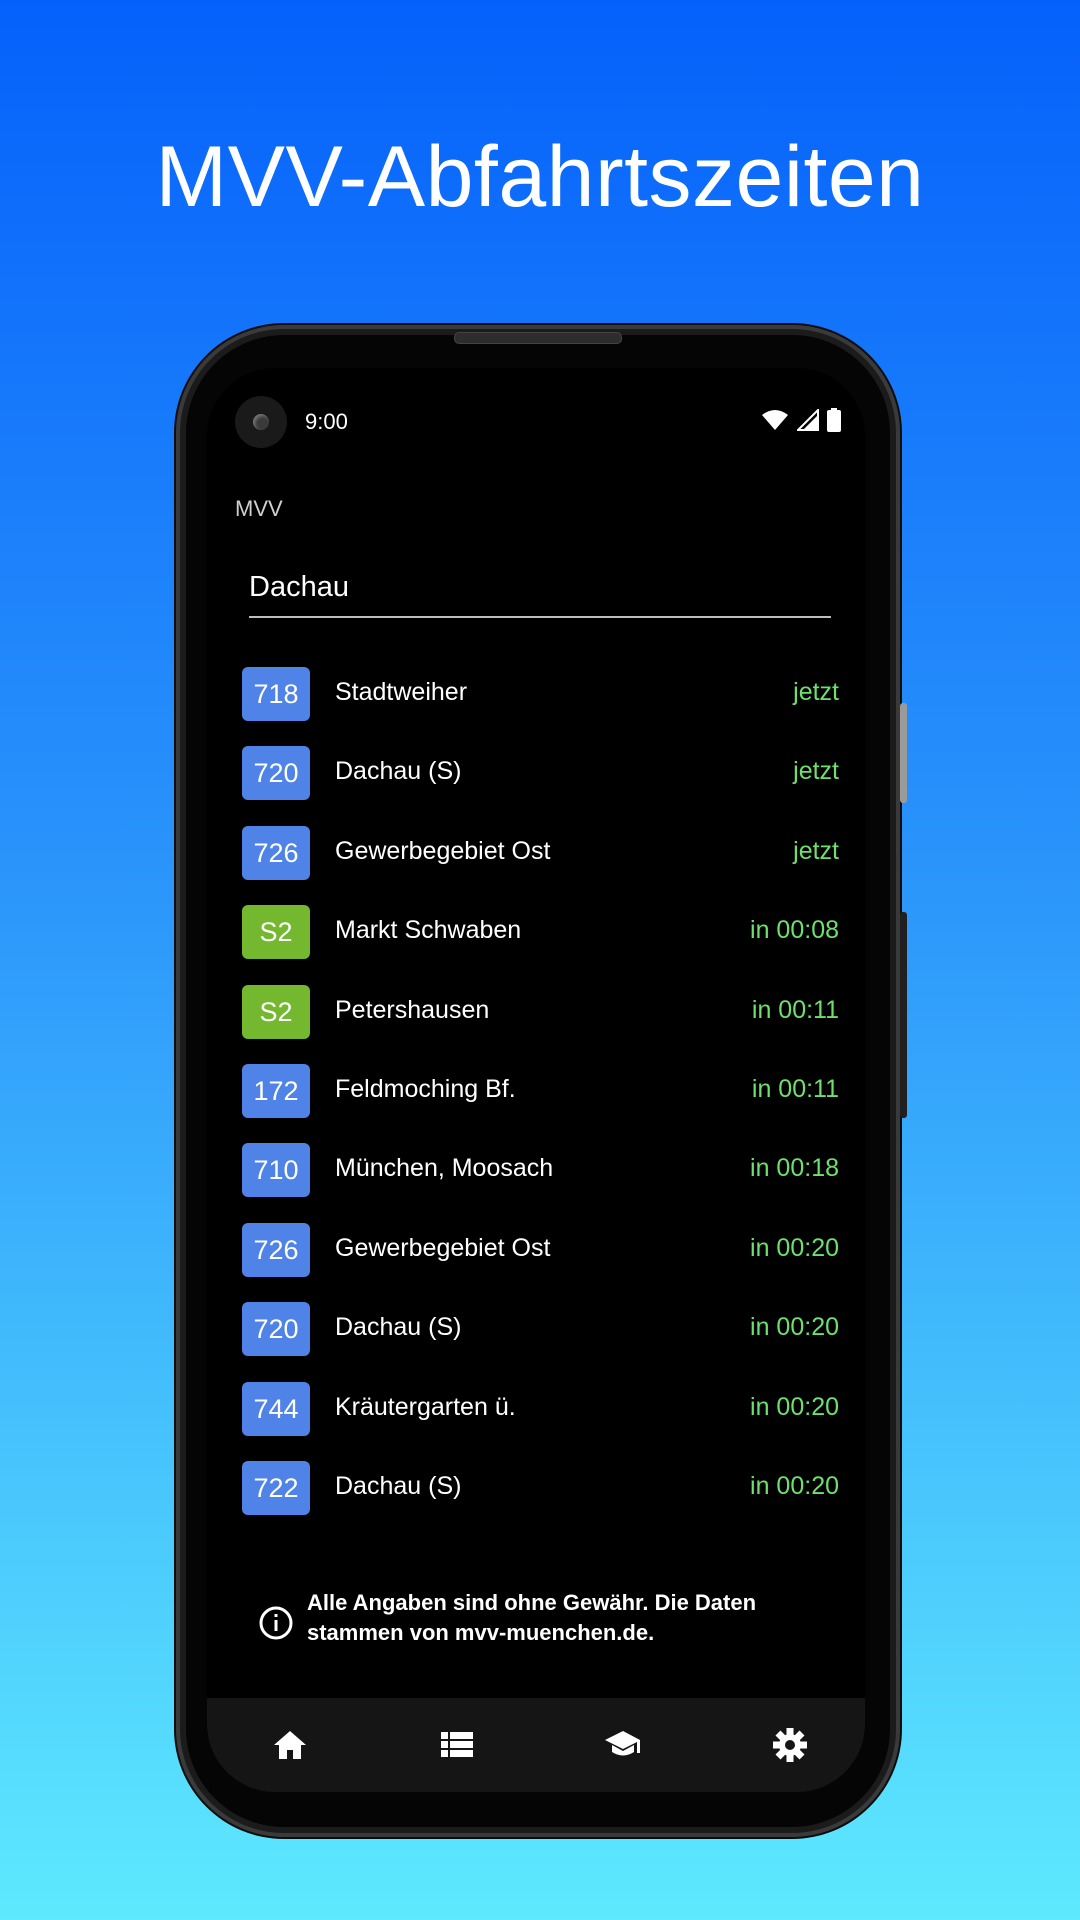 This screenshot has height=1920, width=1080. I want to click on bottom-navigation, so click(536, 1745).